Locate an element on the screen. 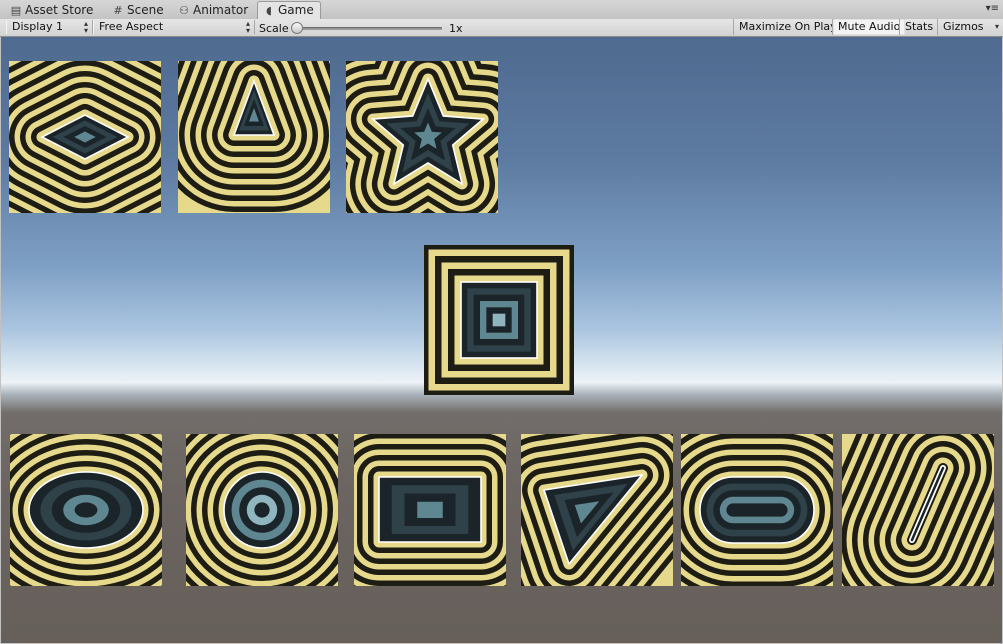 Image resolution: width=1003 pixels, height=644 pixels. gizmos-button: Gizmos is located at coordinates (967, 27).